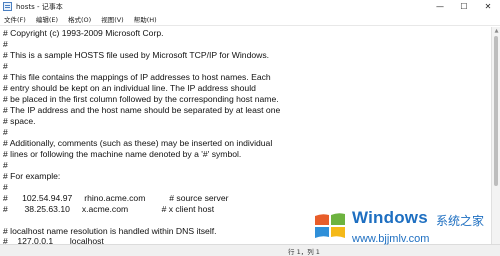 The width and height of the screenshot is (500, 256). Describe the element at coordinates (460, 221) in the screenshot. I see `watermark-brand-cn: 系统之家` at that location.